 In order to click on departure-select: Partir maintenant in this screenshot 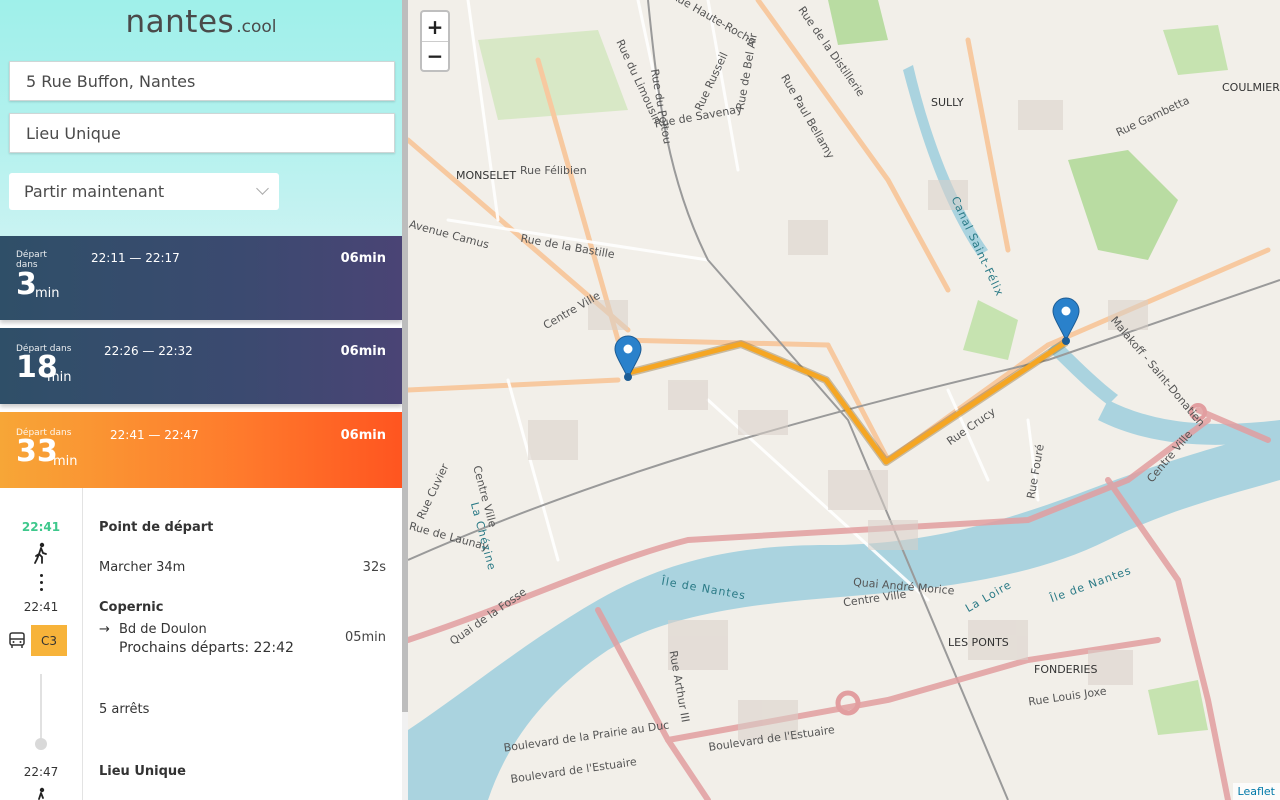, I will do `click(144, 191)`.